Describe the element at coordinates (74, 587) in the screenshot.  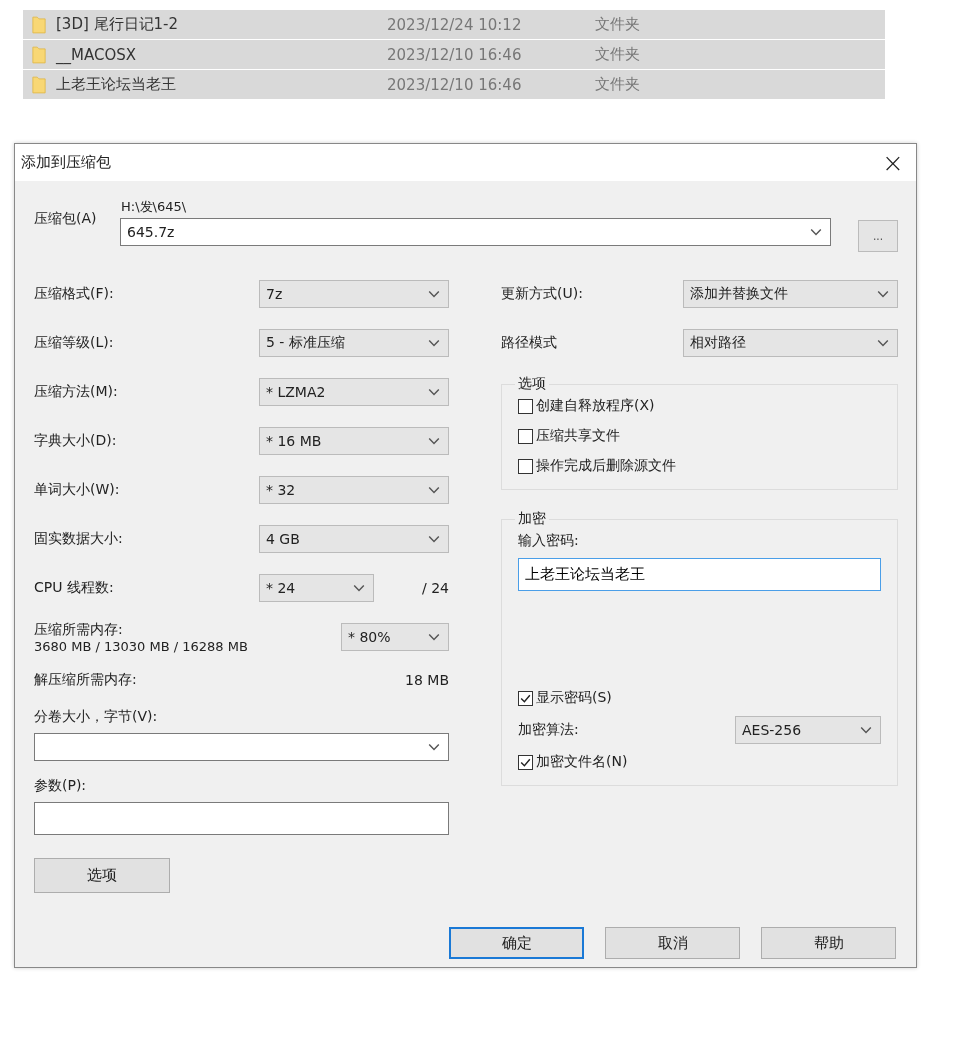
I see `field-label: CPU 线程数:` at that location.